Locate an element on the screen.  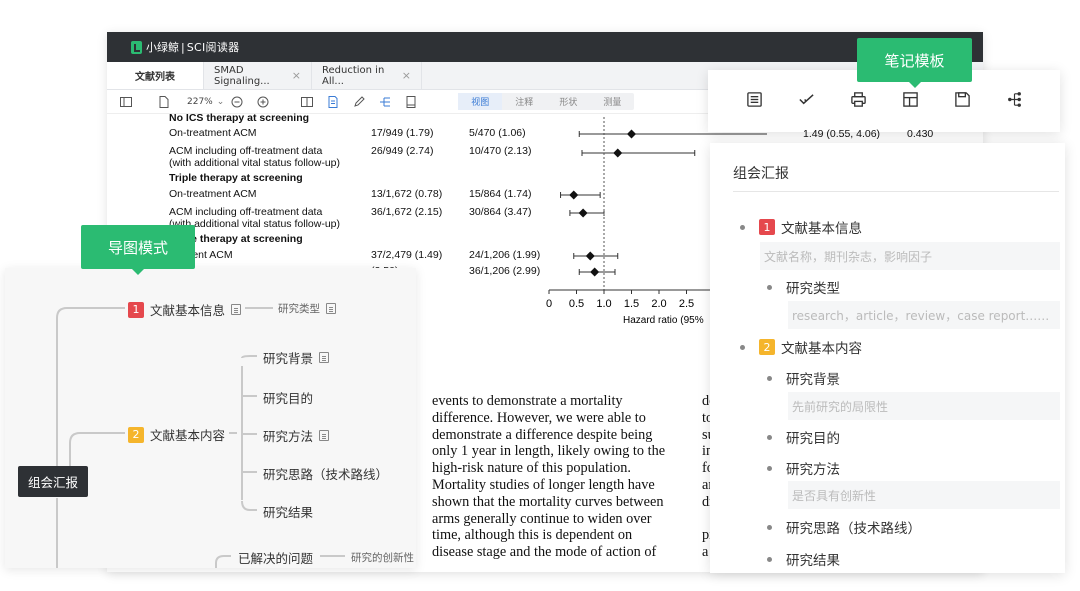
paper-text-line: Mortality studies of longer length have is located at coordinates (543, 484).